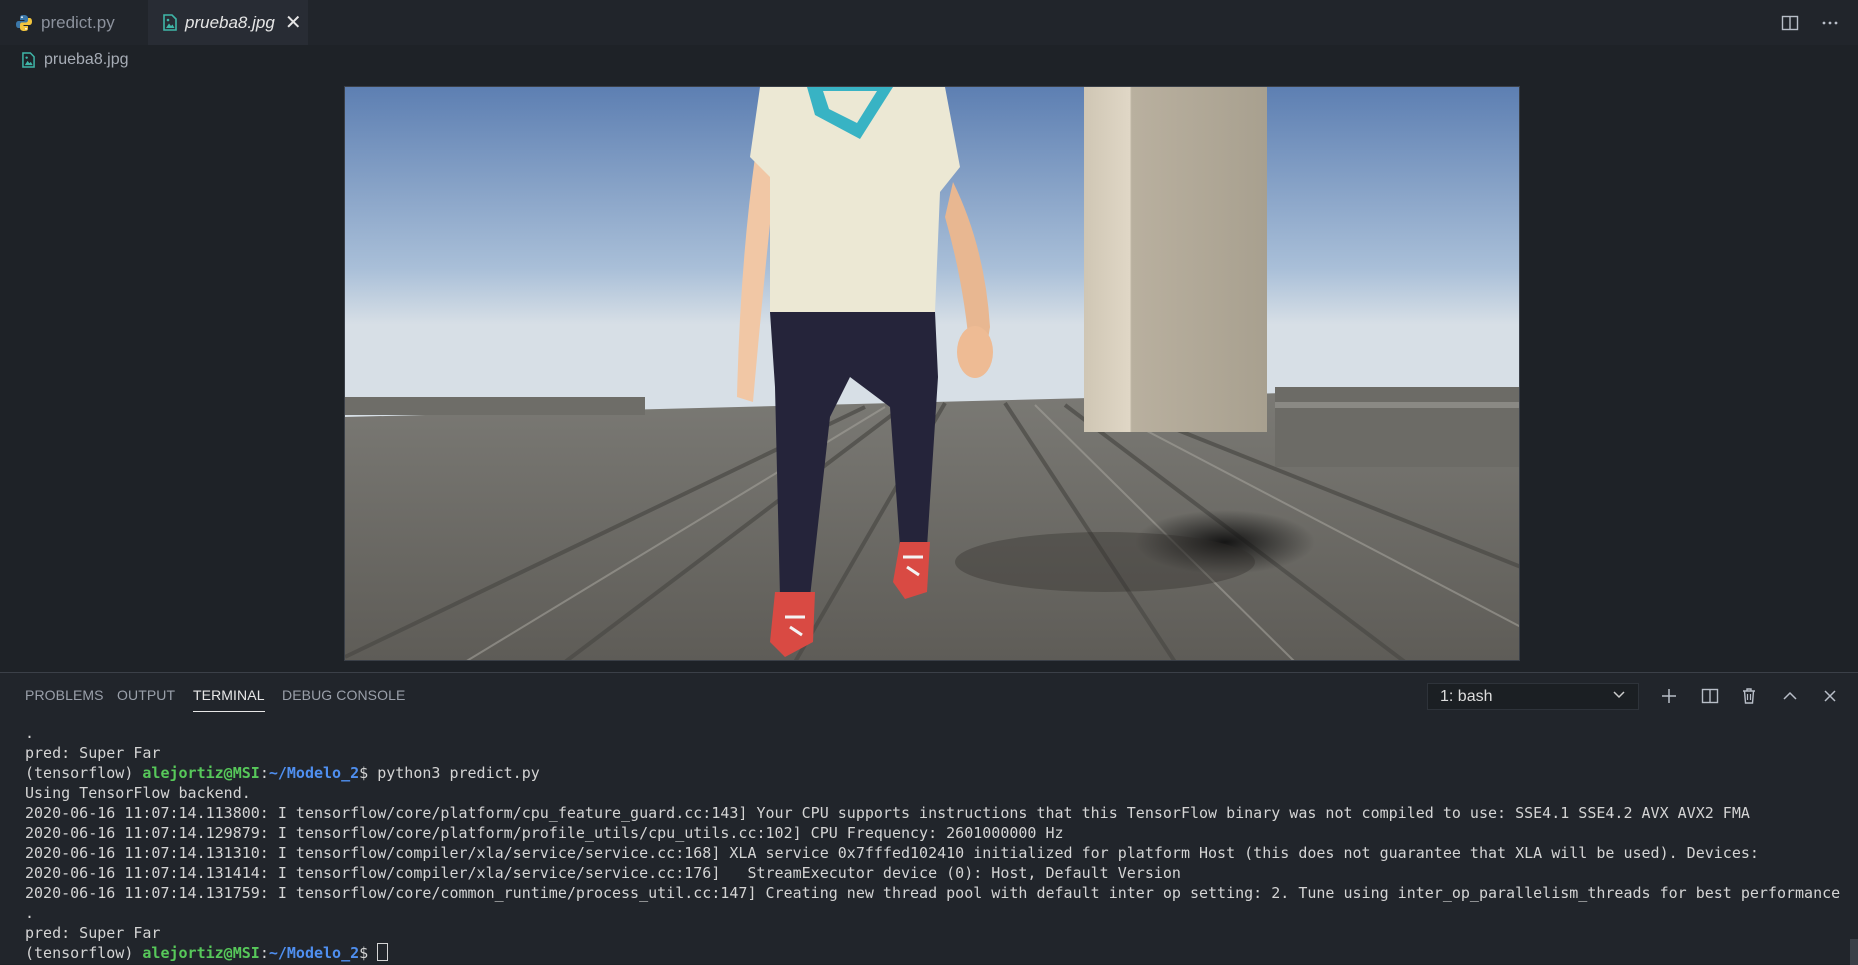  What do you see at coordinates (929, 22) in the screenshot?
I see `editor-tab-bar: predict.py prueba8.jpg ✕` at bounding box center [929, 22].